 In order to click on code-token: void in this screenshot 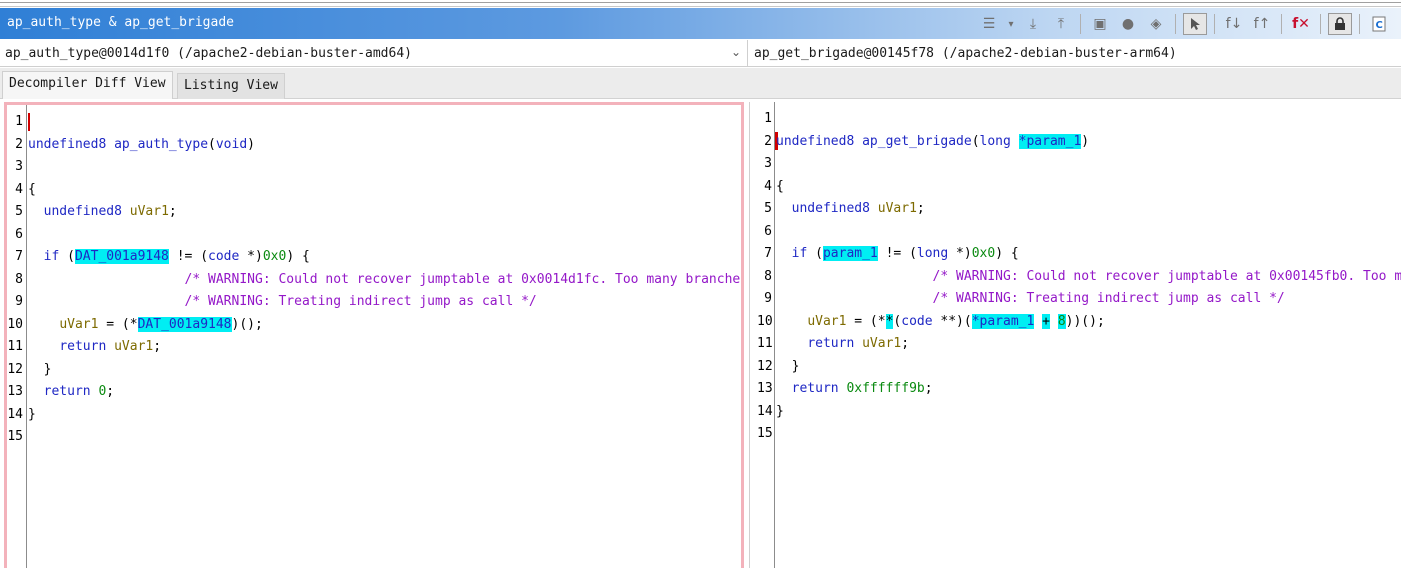, I will do `click(231, 144)`.